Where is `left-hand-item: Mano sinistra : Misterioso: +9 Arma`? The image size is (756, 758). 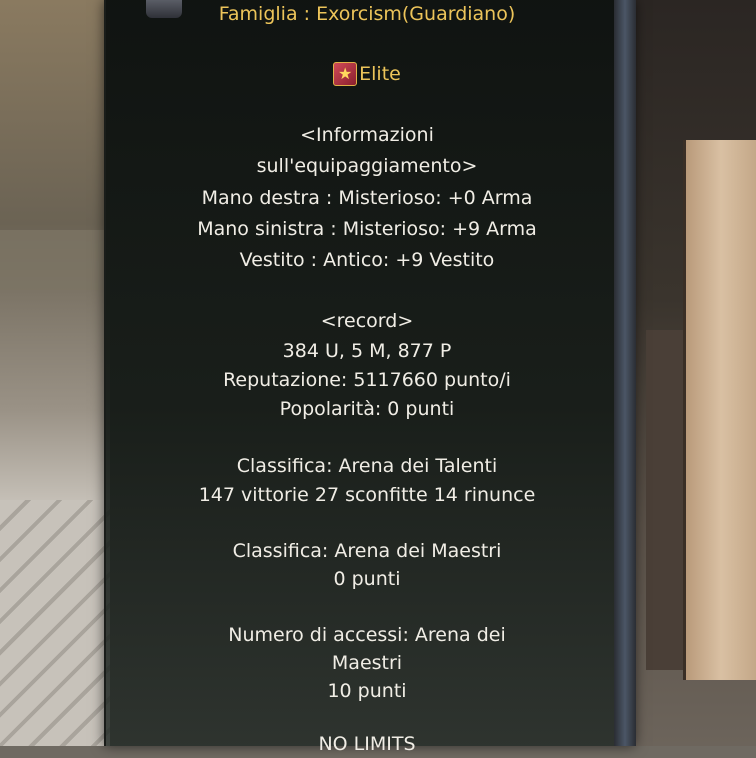 left-hand-item: Mano sinistra : Misterioso: +9 Arma is located at coordinates (367, 229).